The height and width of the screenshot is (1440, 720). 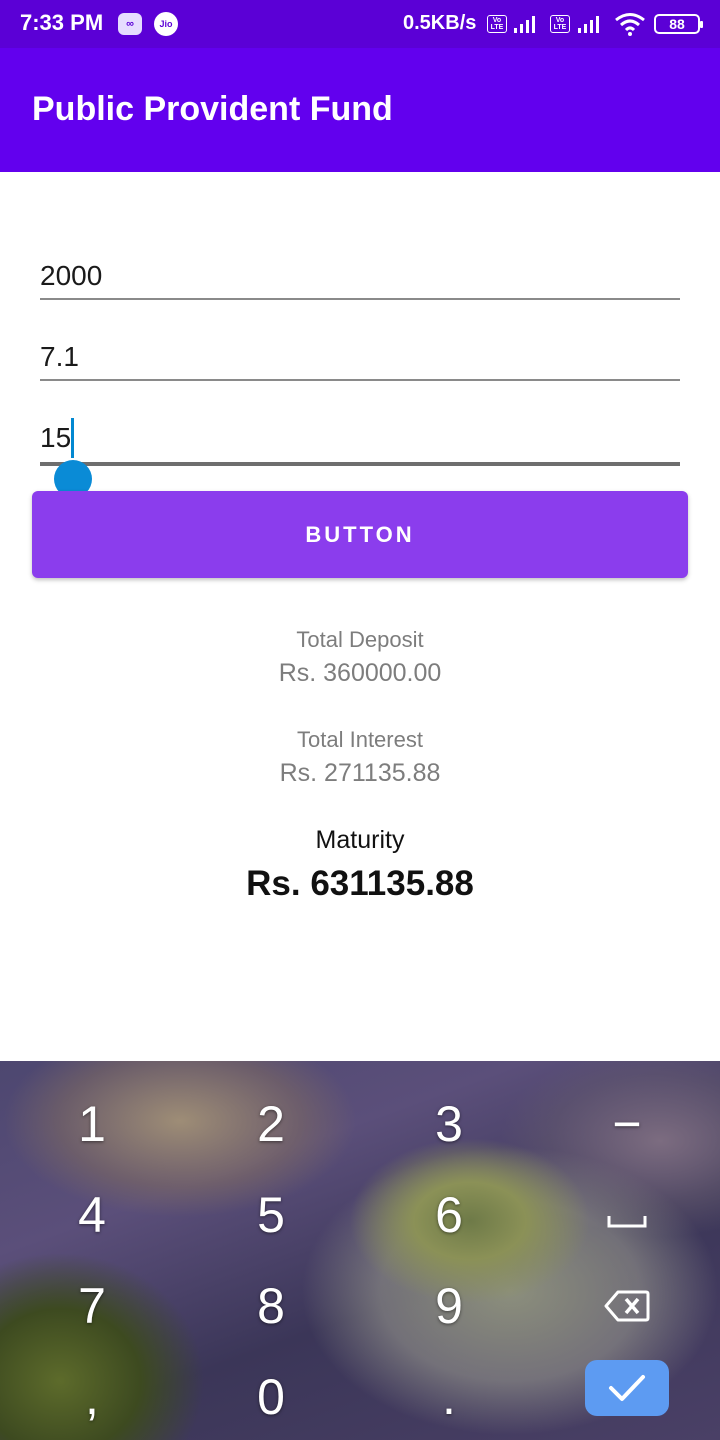 What do you see at coordinates (360, 883) in the screenshot?
I see `maturity-value: Rs. 631135.88` at bounding box center [360, 883].